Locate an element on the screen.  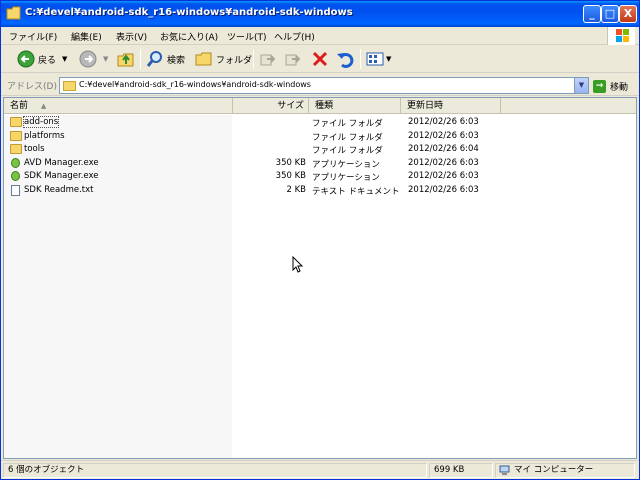
column-headers: 名前 ▲ サイズ 種類 更新日時 is located at coordinates (320, 106).